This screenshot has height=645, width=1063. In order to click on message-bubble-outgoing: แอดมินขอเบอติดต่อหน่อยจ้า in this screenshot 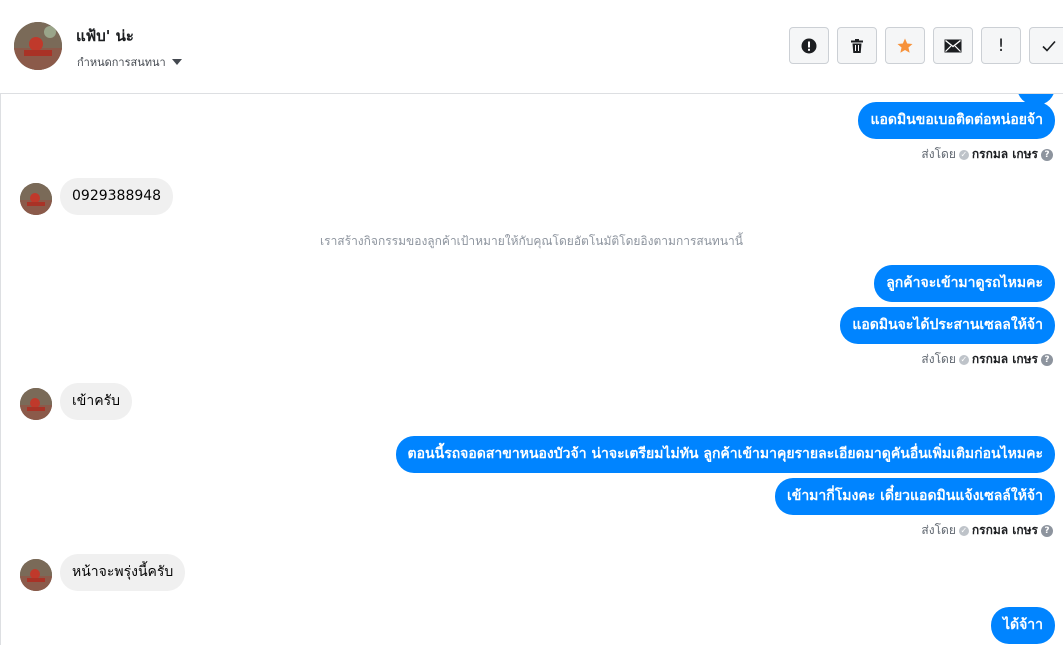, I will do `click(956, 120)`.